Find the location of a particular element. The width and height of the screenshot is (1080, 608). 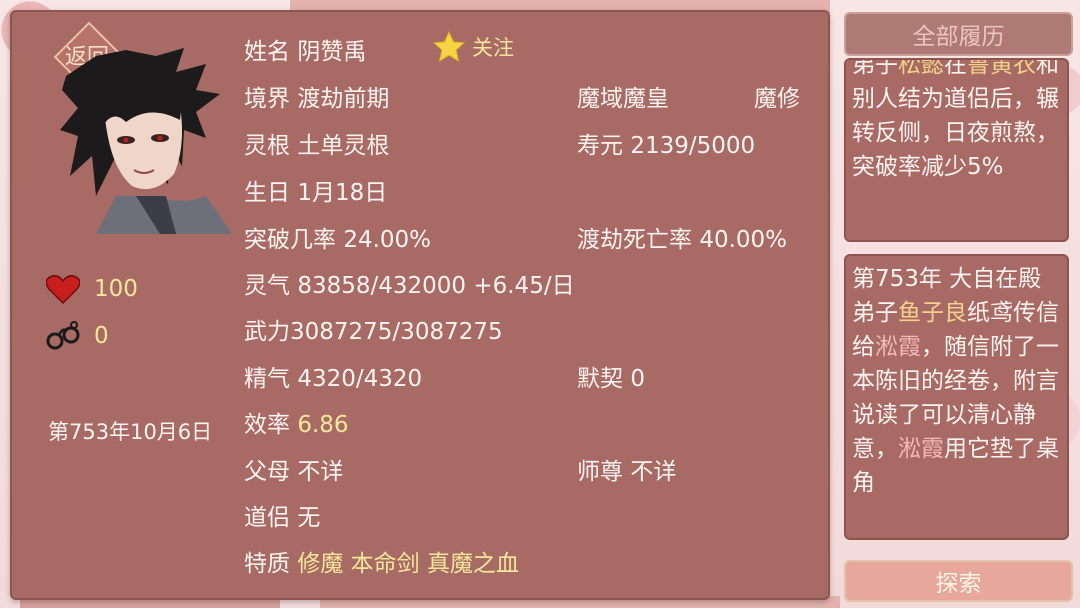

all-history-button: 全部履历 is located at coordinates (958, 34).